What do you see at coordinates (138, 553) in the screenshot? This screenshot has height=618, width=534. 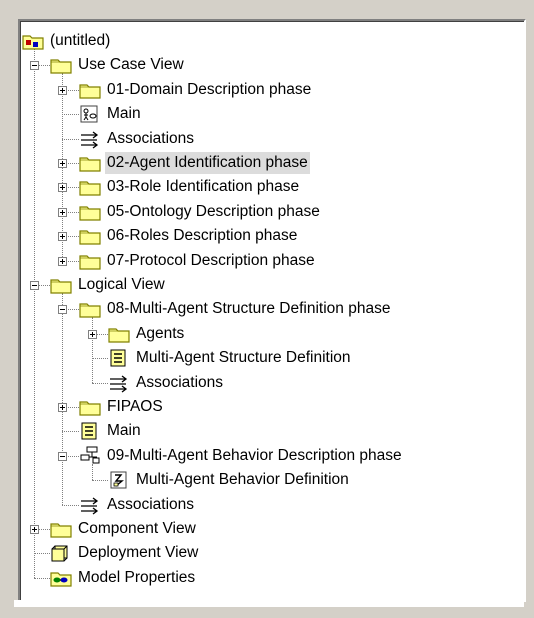 I see `tree-node-label: Deployment View` at bounding box center [138, 553].